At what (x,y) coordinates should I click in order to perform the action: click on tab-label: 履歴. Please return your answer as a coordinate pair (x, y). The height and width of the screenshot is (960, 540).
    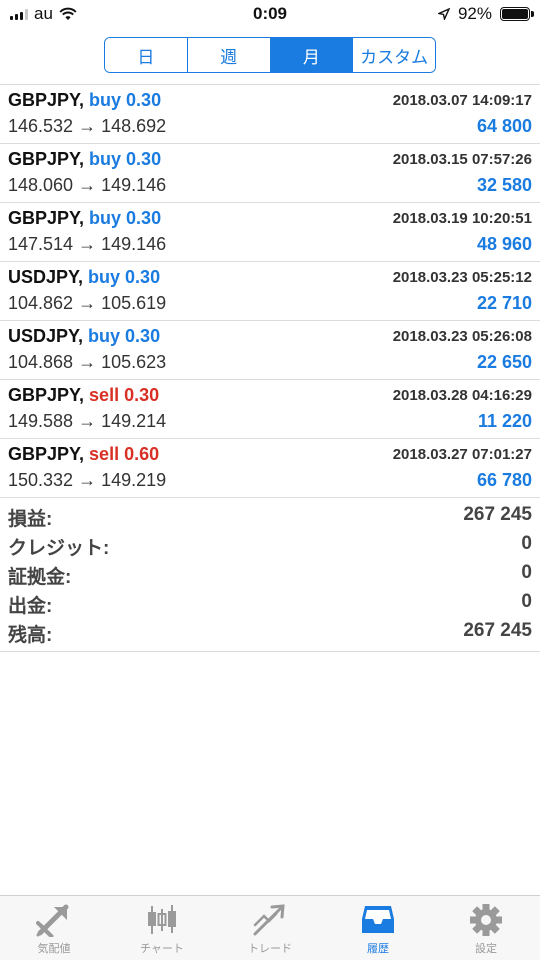
    Looking at the image, I should click on (378, 949).